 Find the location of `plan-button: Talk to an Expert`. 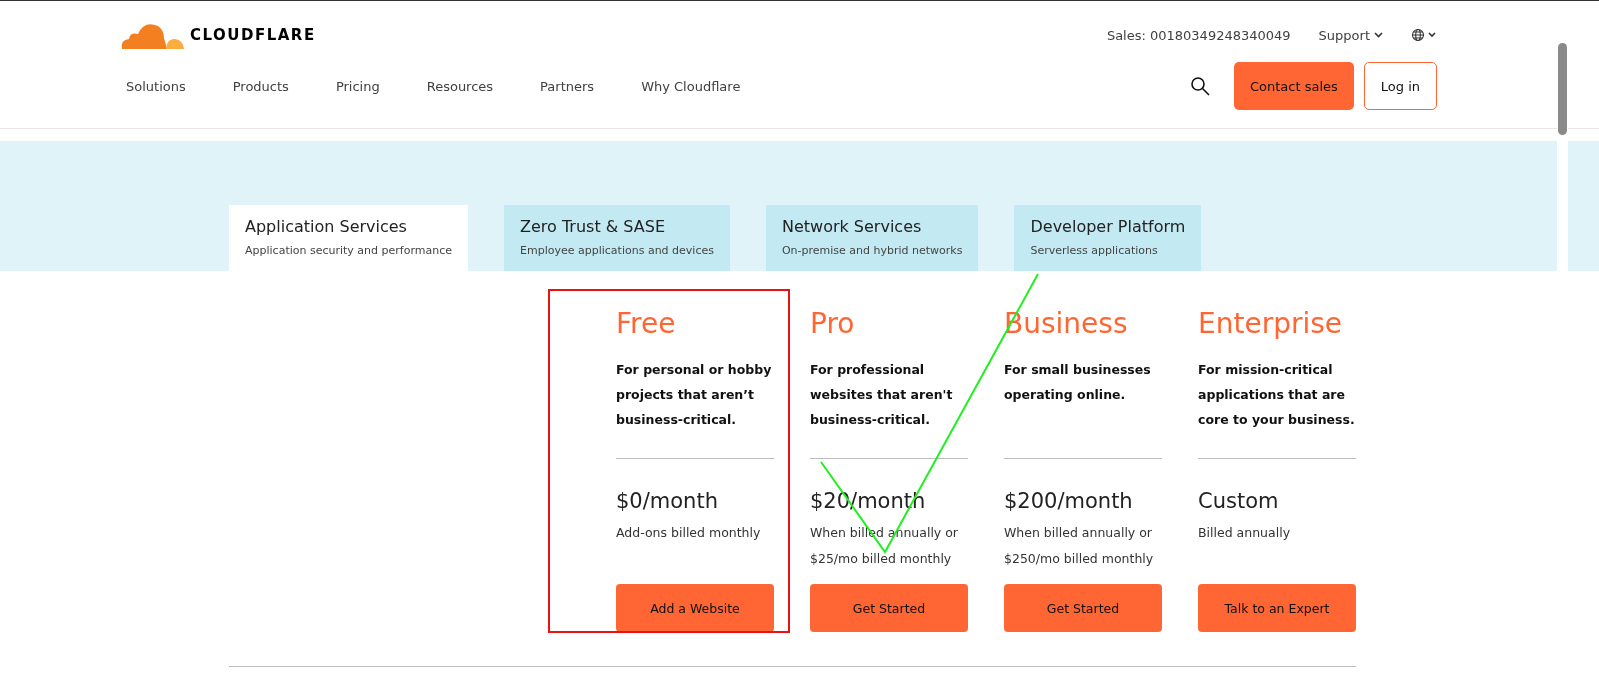

plan-button: Talk to an Expert is located at coordinates (1277, 608).